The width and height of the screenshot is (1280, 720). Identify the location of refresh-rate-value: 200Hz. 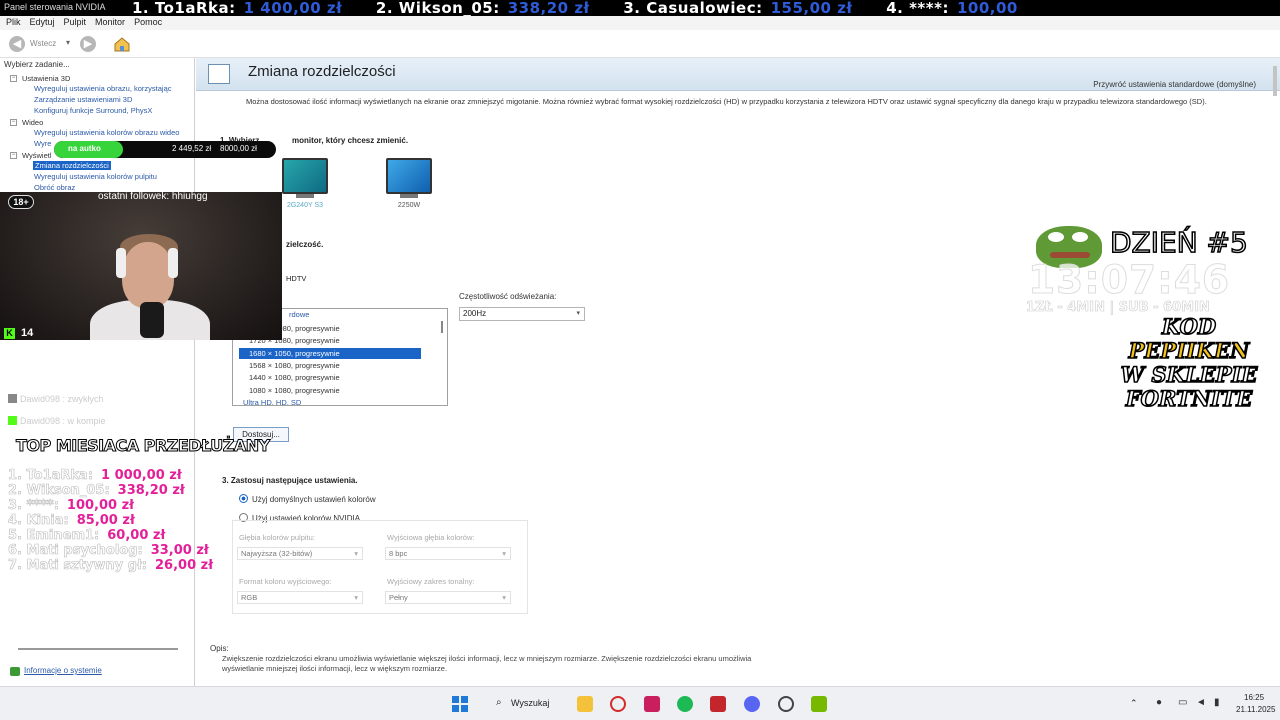
(475, 313).